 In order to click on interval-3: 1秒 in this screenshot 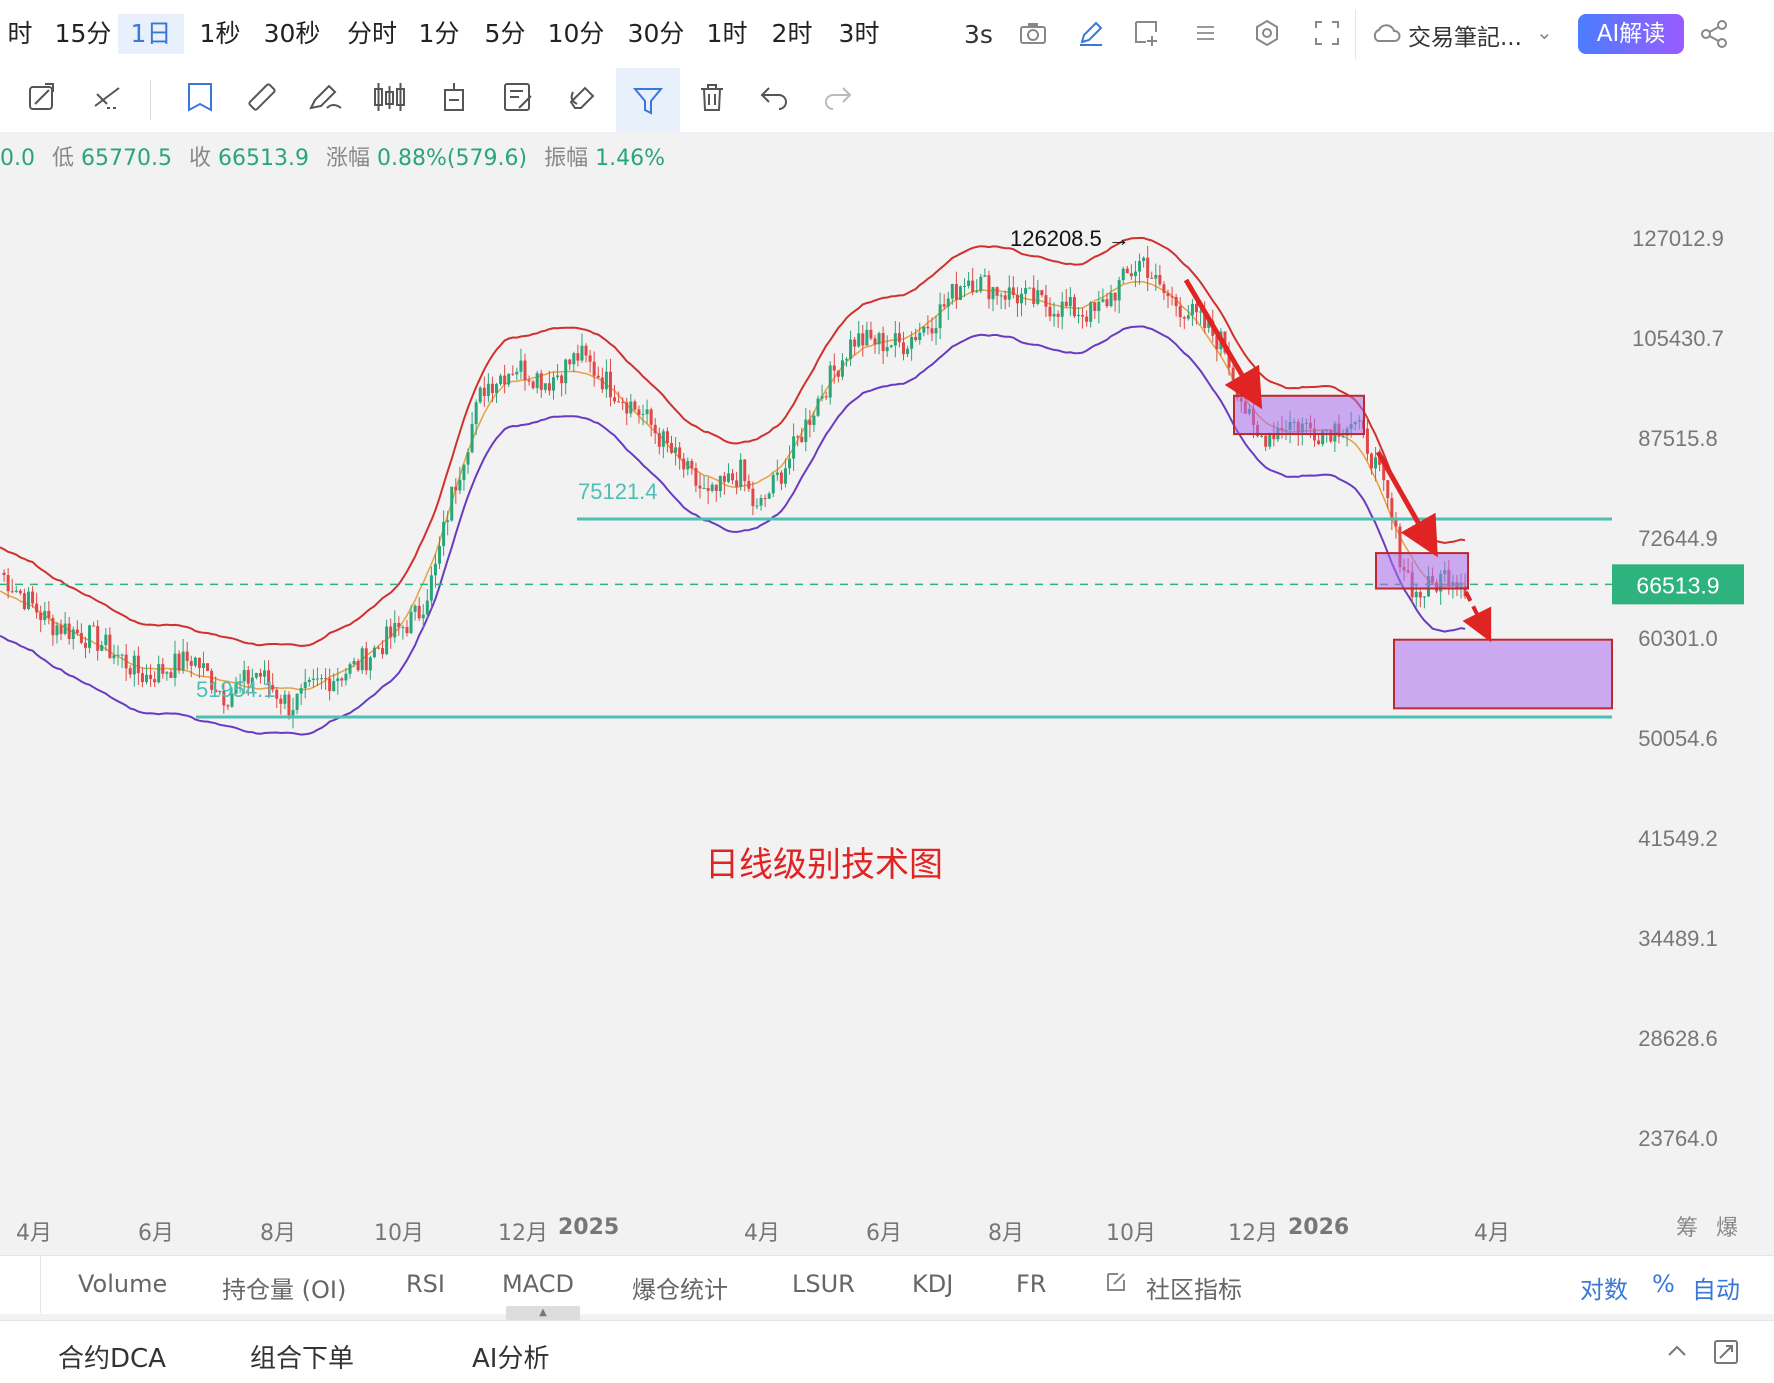, I will do `click(220, 34)`.